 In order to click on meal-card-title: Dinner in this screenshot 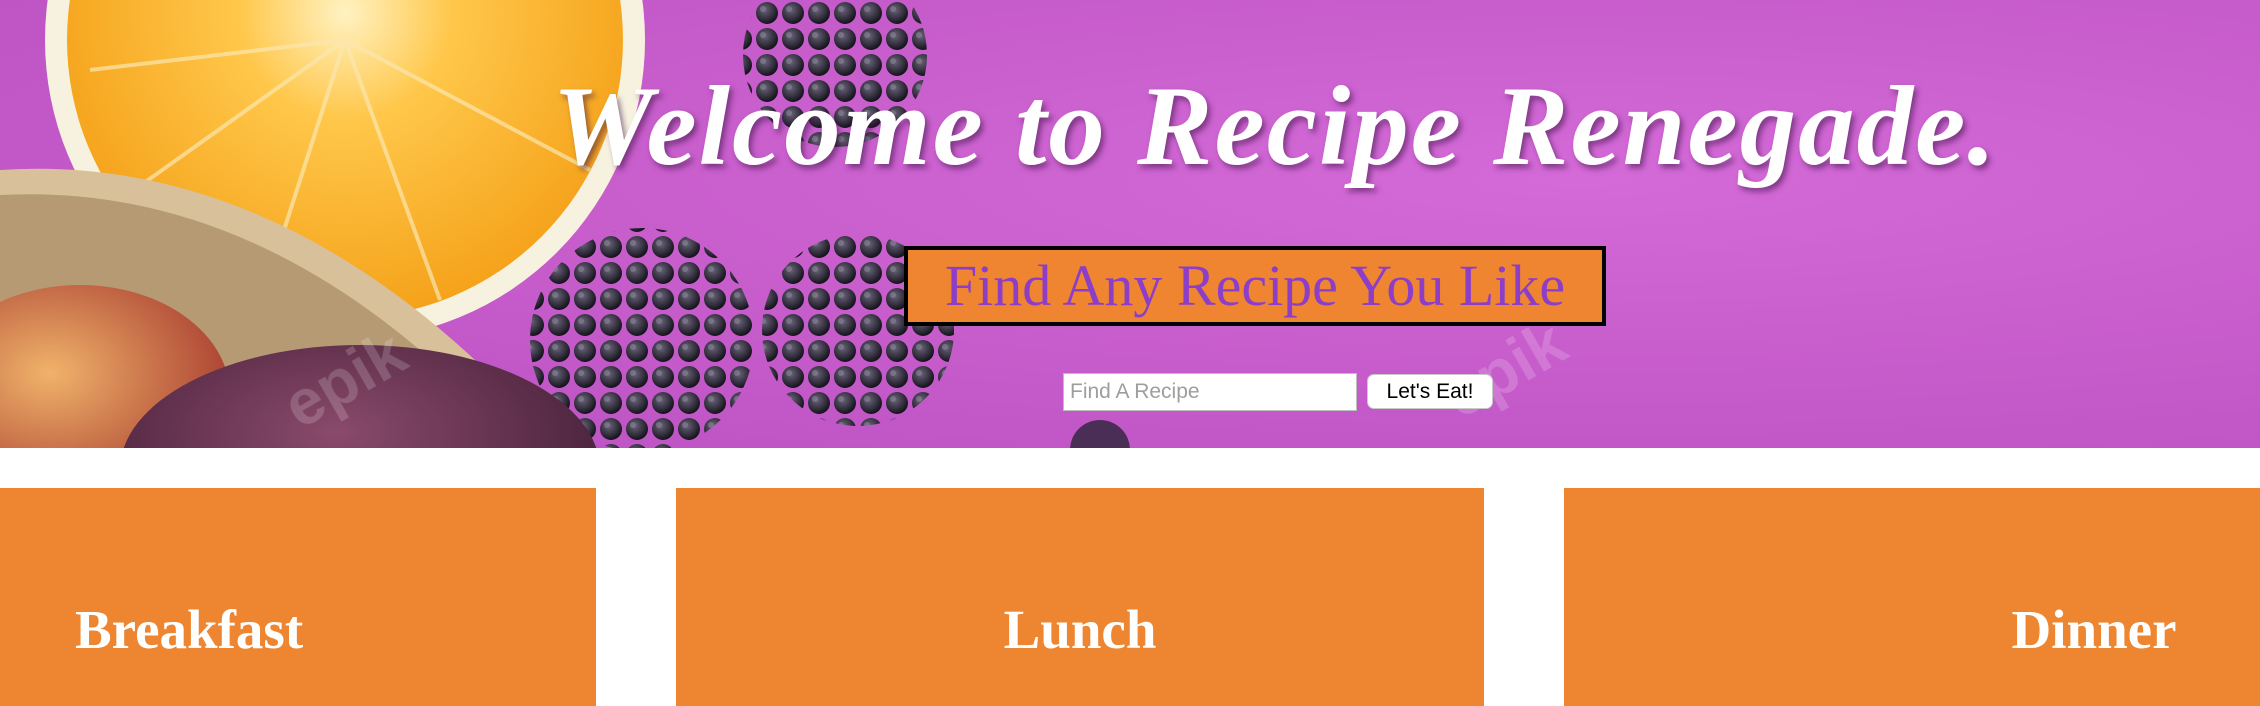, I will do `click(2094, 629)`.